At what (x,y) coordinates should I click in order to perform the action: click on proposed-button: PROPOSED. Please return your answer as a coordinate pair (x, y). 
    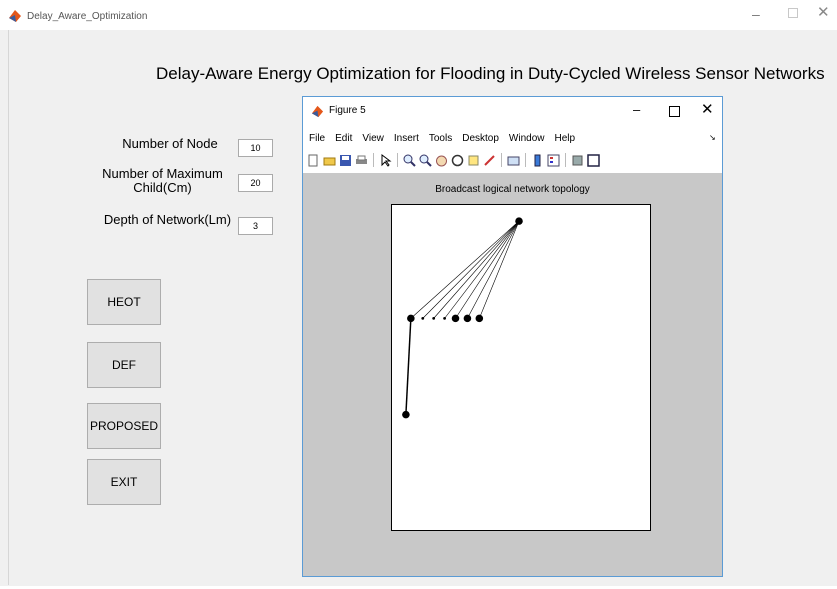
    Looking at the image, I should click on (124, 426).